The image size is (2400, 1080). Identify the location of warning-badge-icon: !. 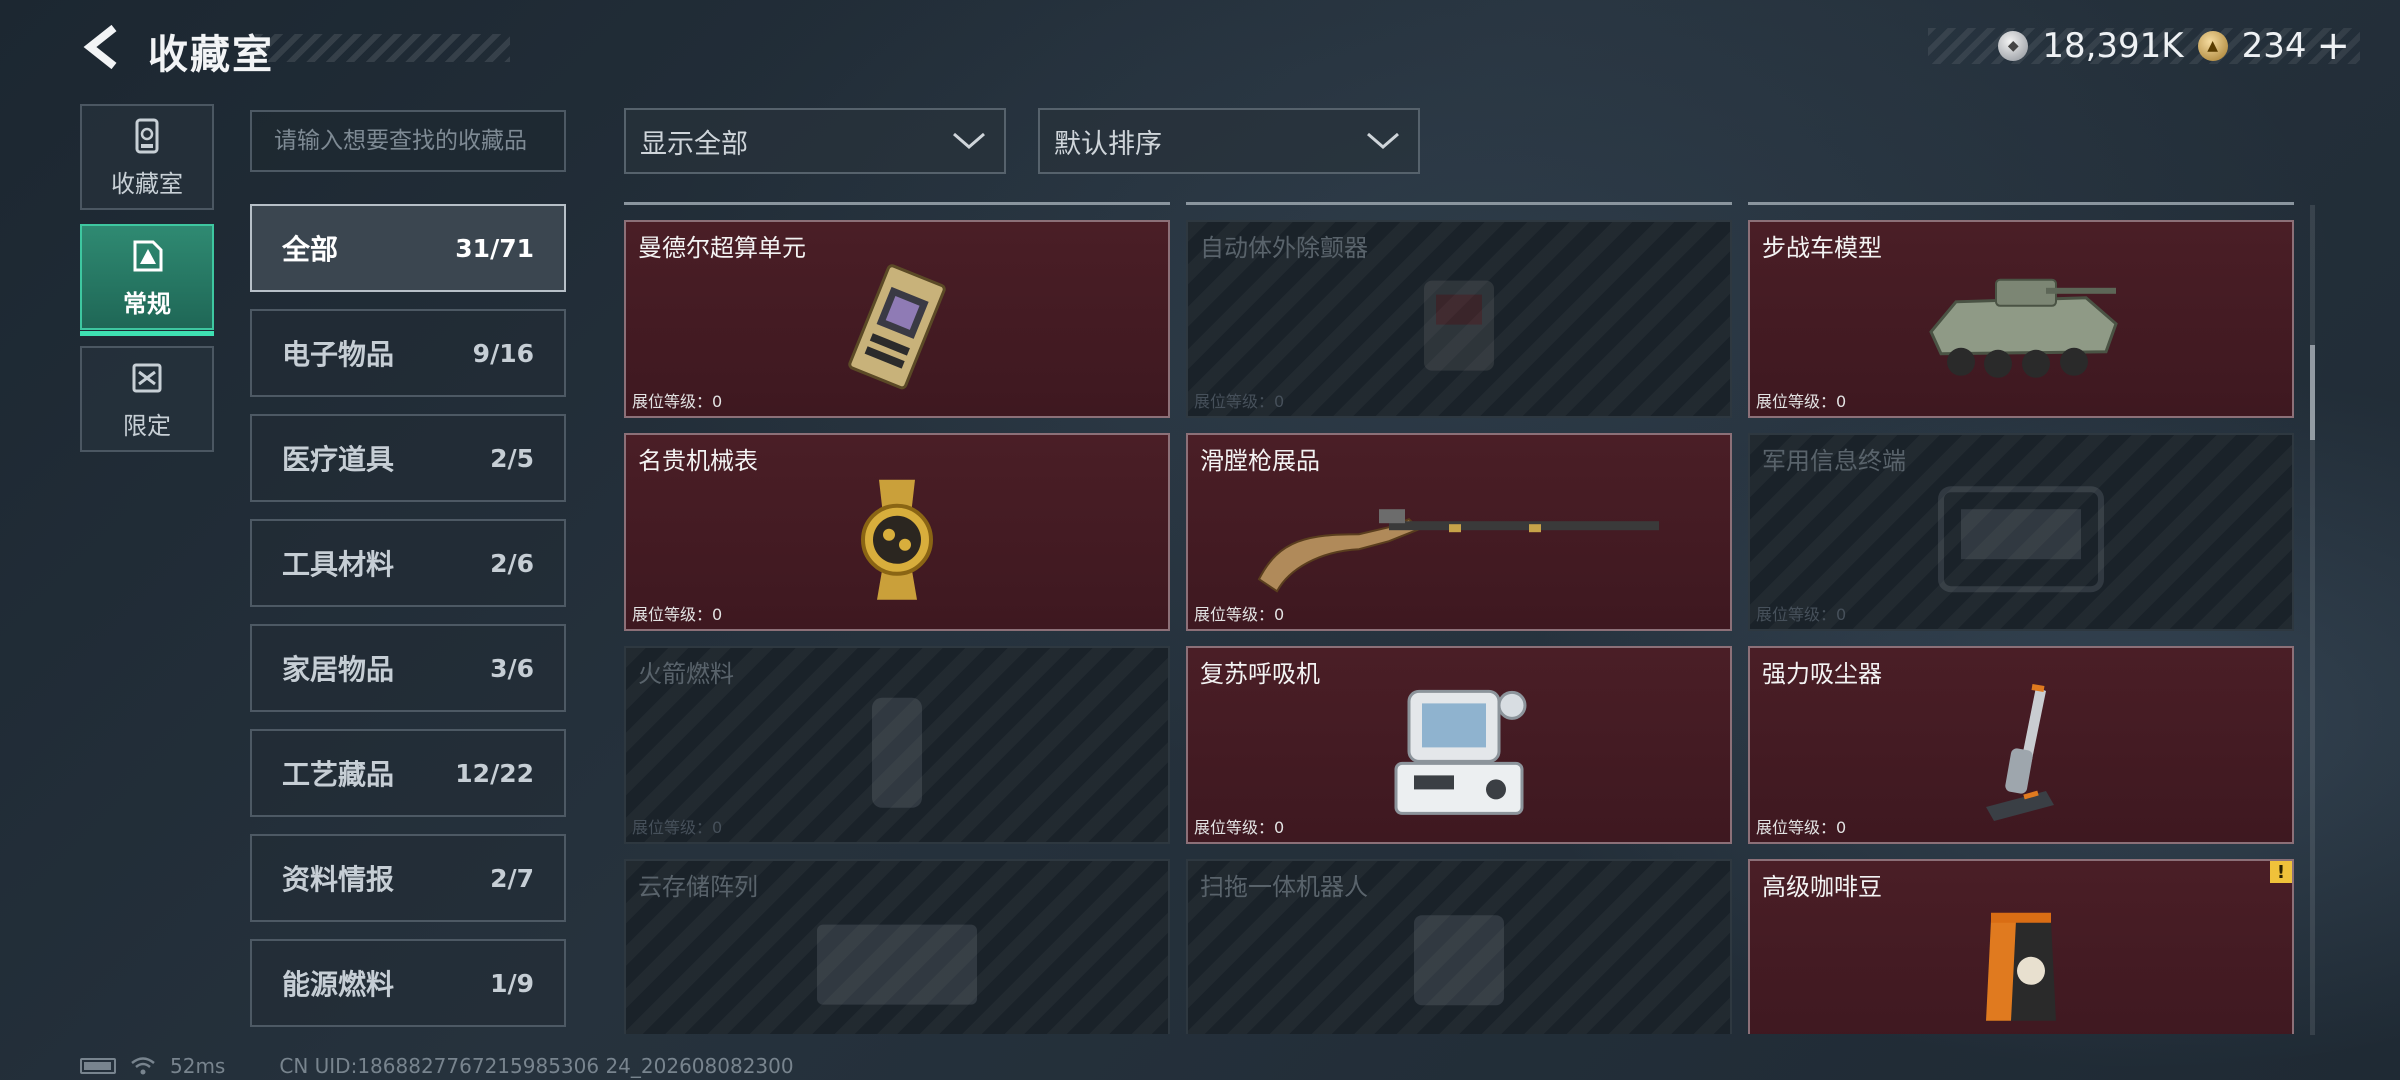
(2281, 872).